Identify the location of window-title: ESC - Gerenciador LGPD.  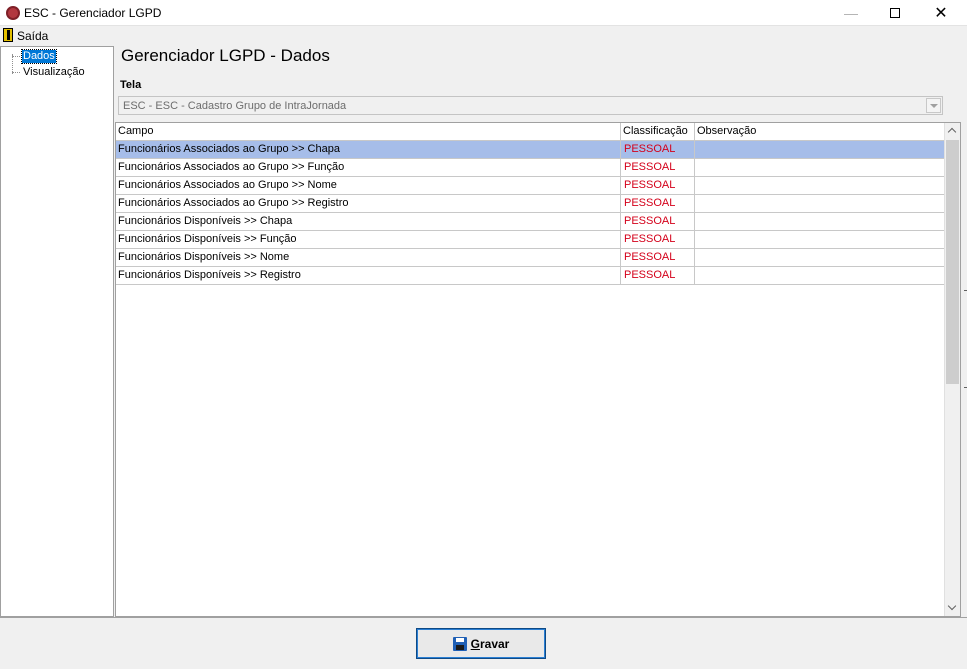
(93, 13).